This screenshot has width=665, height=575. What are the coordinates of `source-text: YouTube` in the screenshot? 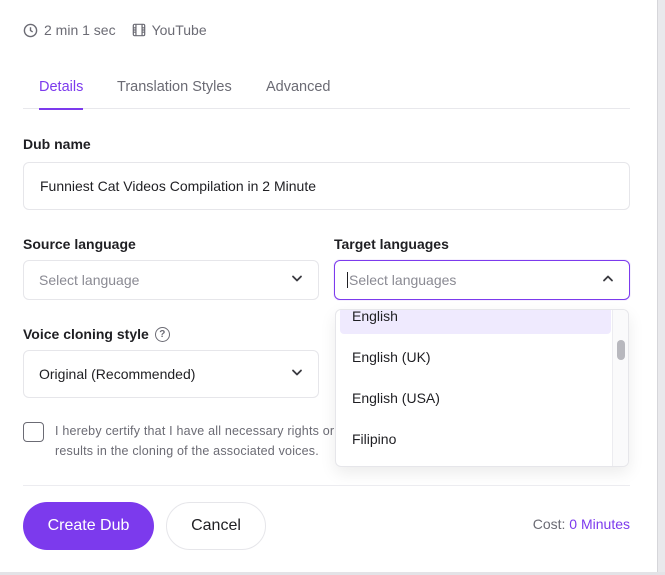 It's located at (179, 30).